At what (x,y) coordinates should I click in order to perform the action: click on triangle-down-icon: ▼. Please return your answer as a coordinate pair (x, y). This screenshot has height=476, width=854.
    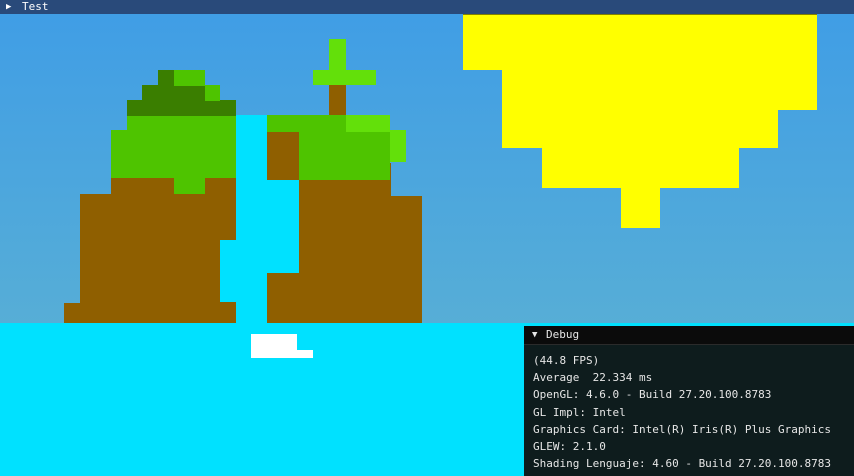
    Looking at the image, I should click on (534, 335).